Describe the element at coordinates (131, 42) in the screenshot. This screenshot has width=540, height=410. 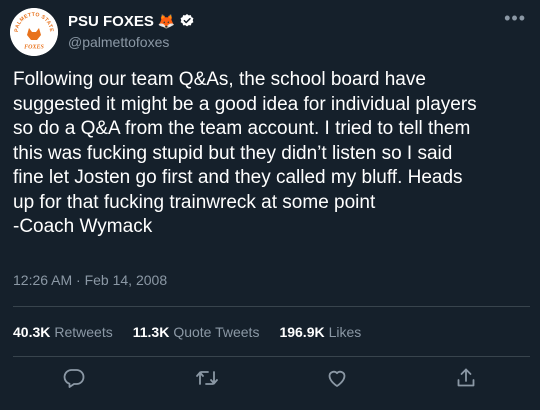
I see `handle: @palmettofoxes` at that location.